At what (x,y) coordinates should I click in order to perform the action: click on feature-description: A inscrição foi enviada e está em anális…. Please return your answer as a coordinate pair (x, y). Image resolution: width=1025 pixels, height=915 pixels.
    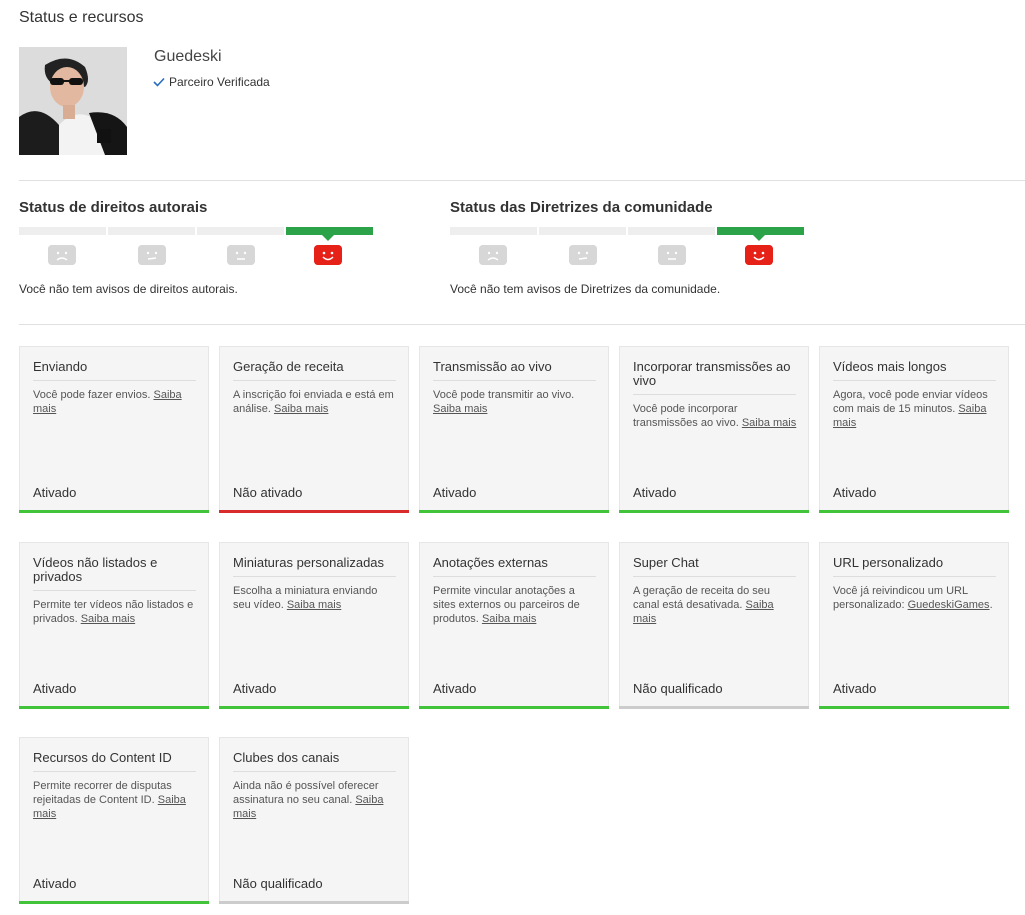
    Looking at the image, I should click on (313, 402).